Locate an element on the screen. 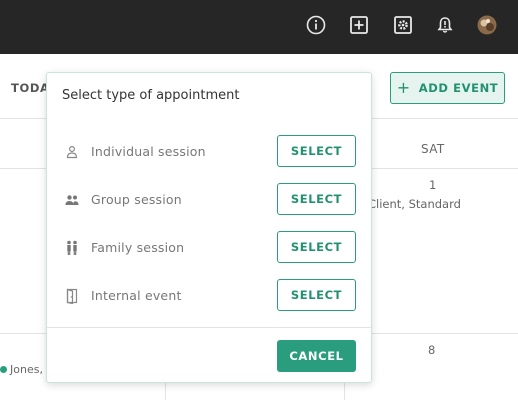  select-individual-session-button: SELECT is located at coordinates (316, 151).